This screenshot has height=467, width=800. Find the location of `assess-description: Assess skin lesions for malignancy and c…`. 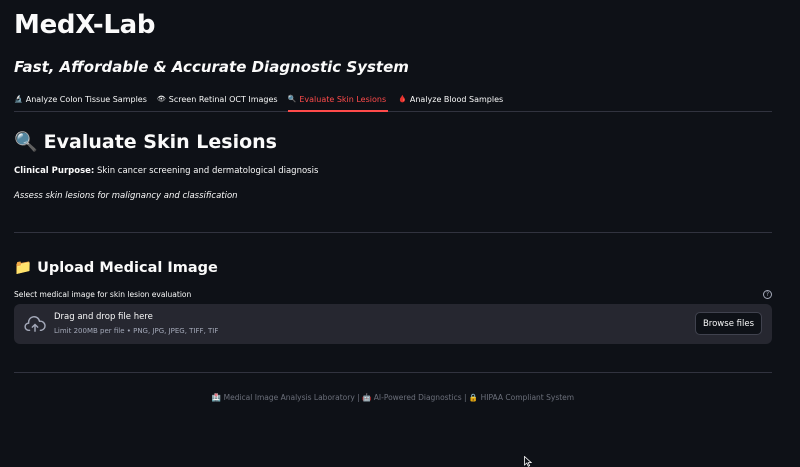

assess-description: Assess skin lesions for malignancy and c… is located at coordinates (126, 196).